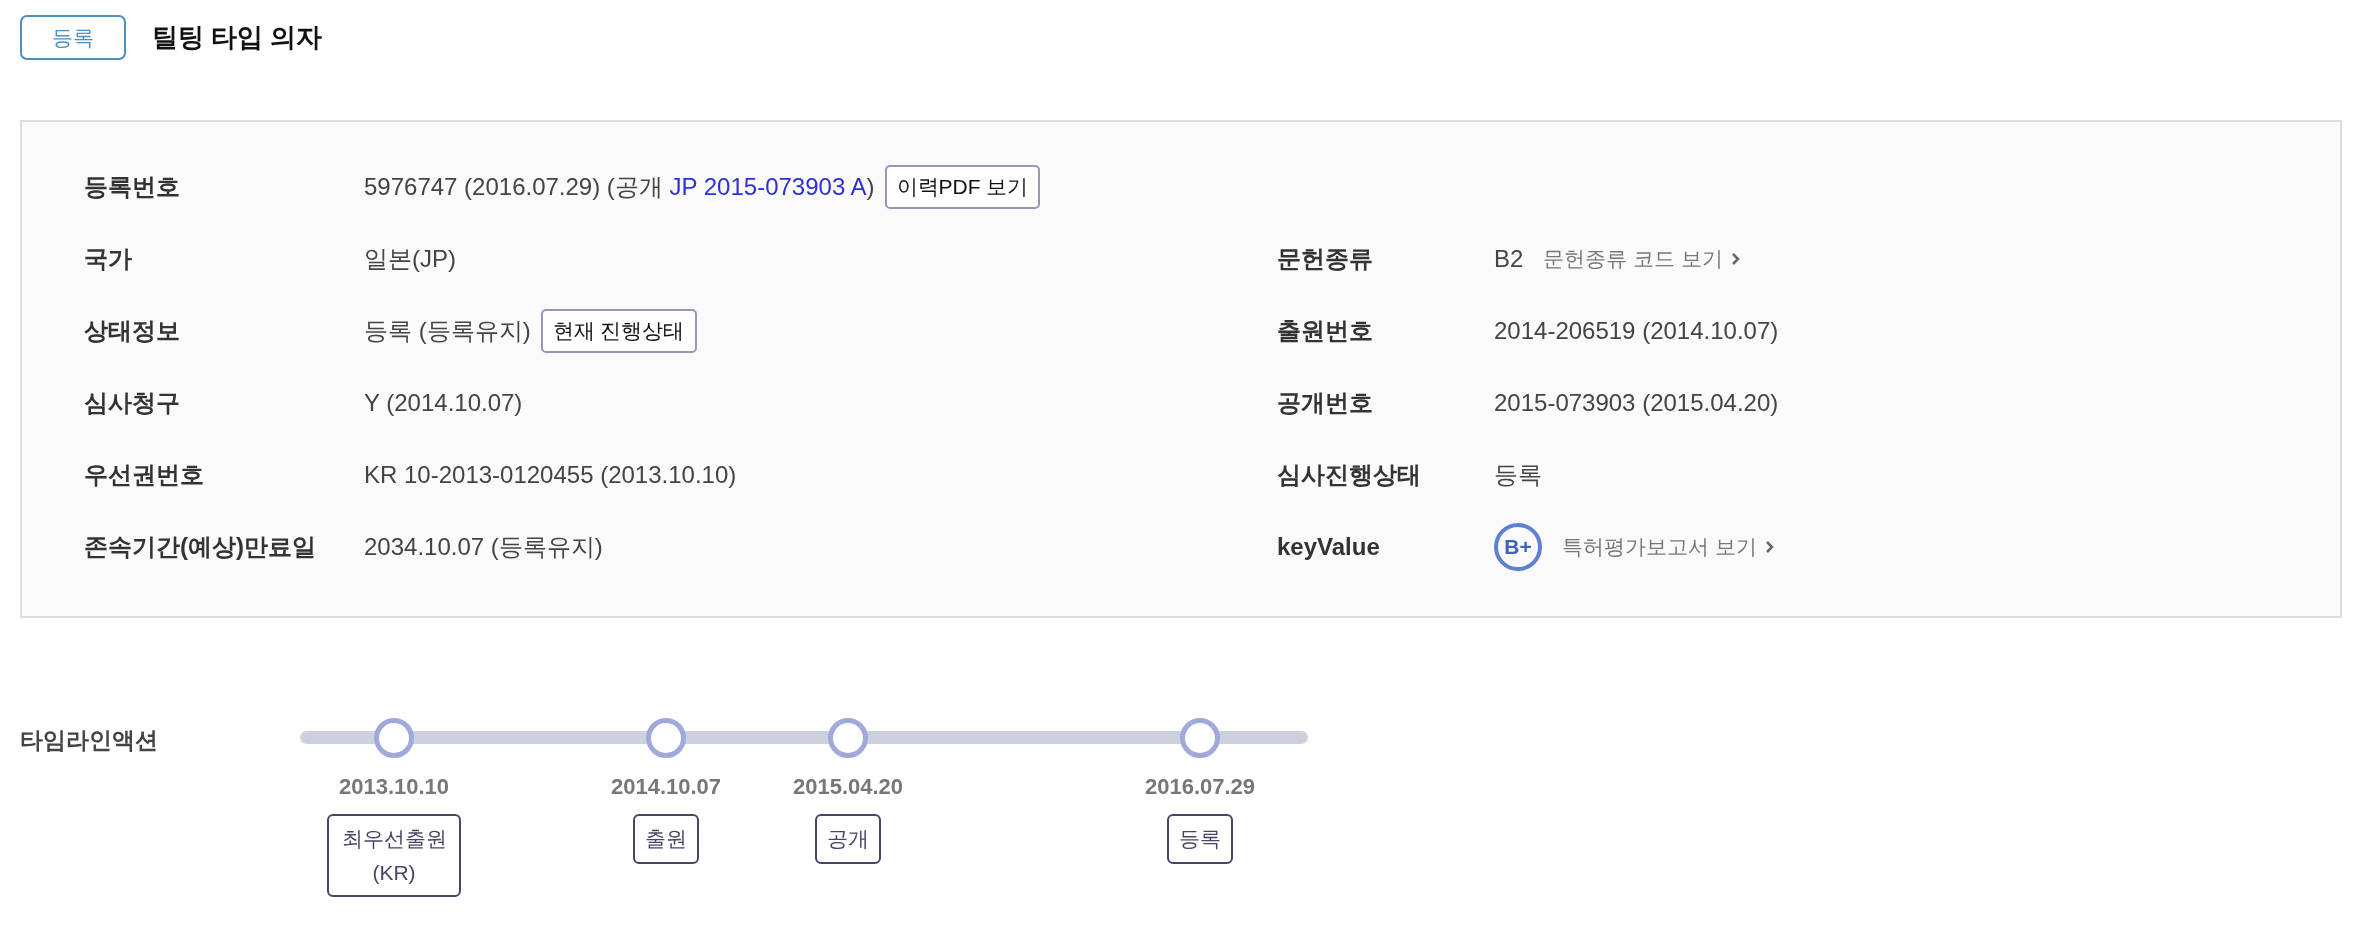 This screenshot has width=2370, height=932. What do you see at coordinates (144, 475) in the screenshot?
I see `field-label: 우선권번호` at bounding box center [144, 475].